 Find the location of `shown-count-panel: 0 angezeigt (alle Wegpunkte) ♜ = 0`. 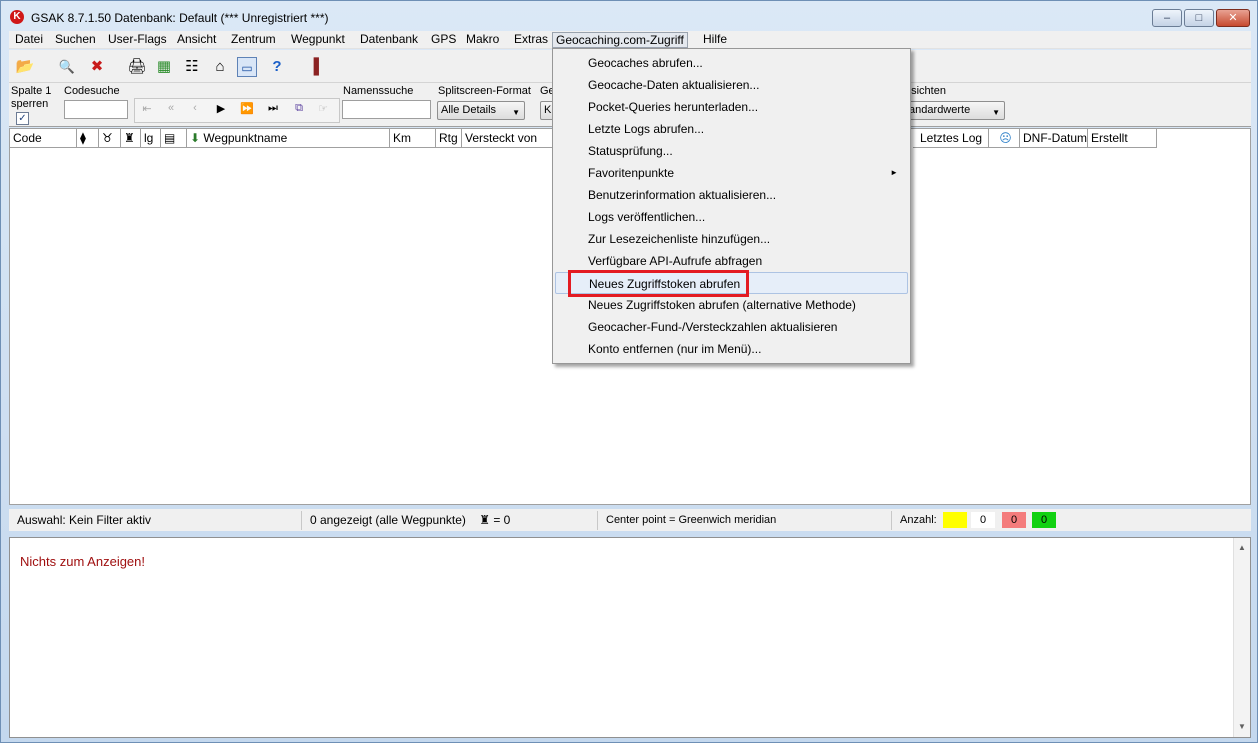

shown-count-panel: 0 angezeigt (alle Wegpunkte) ♜ = 0 is located at coordinates (450, 520).